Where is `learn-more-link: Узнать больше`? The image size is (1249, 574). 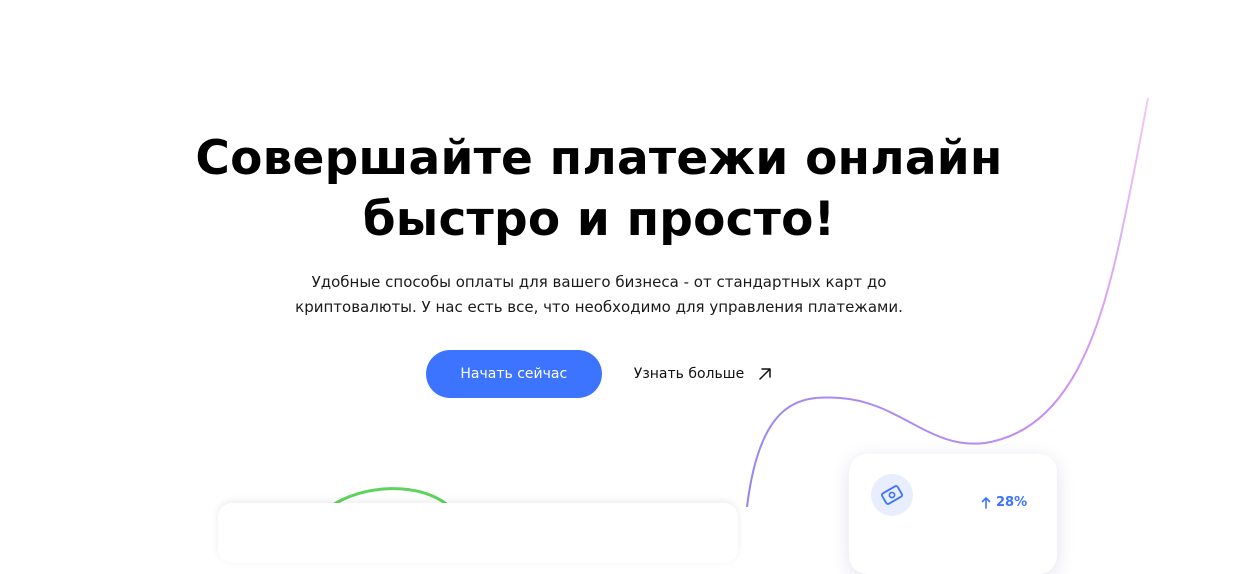 learn-more-link: Узнать больше is located at coordinates (703, 374).